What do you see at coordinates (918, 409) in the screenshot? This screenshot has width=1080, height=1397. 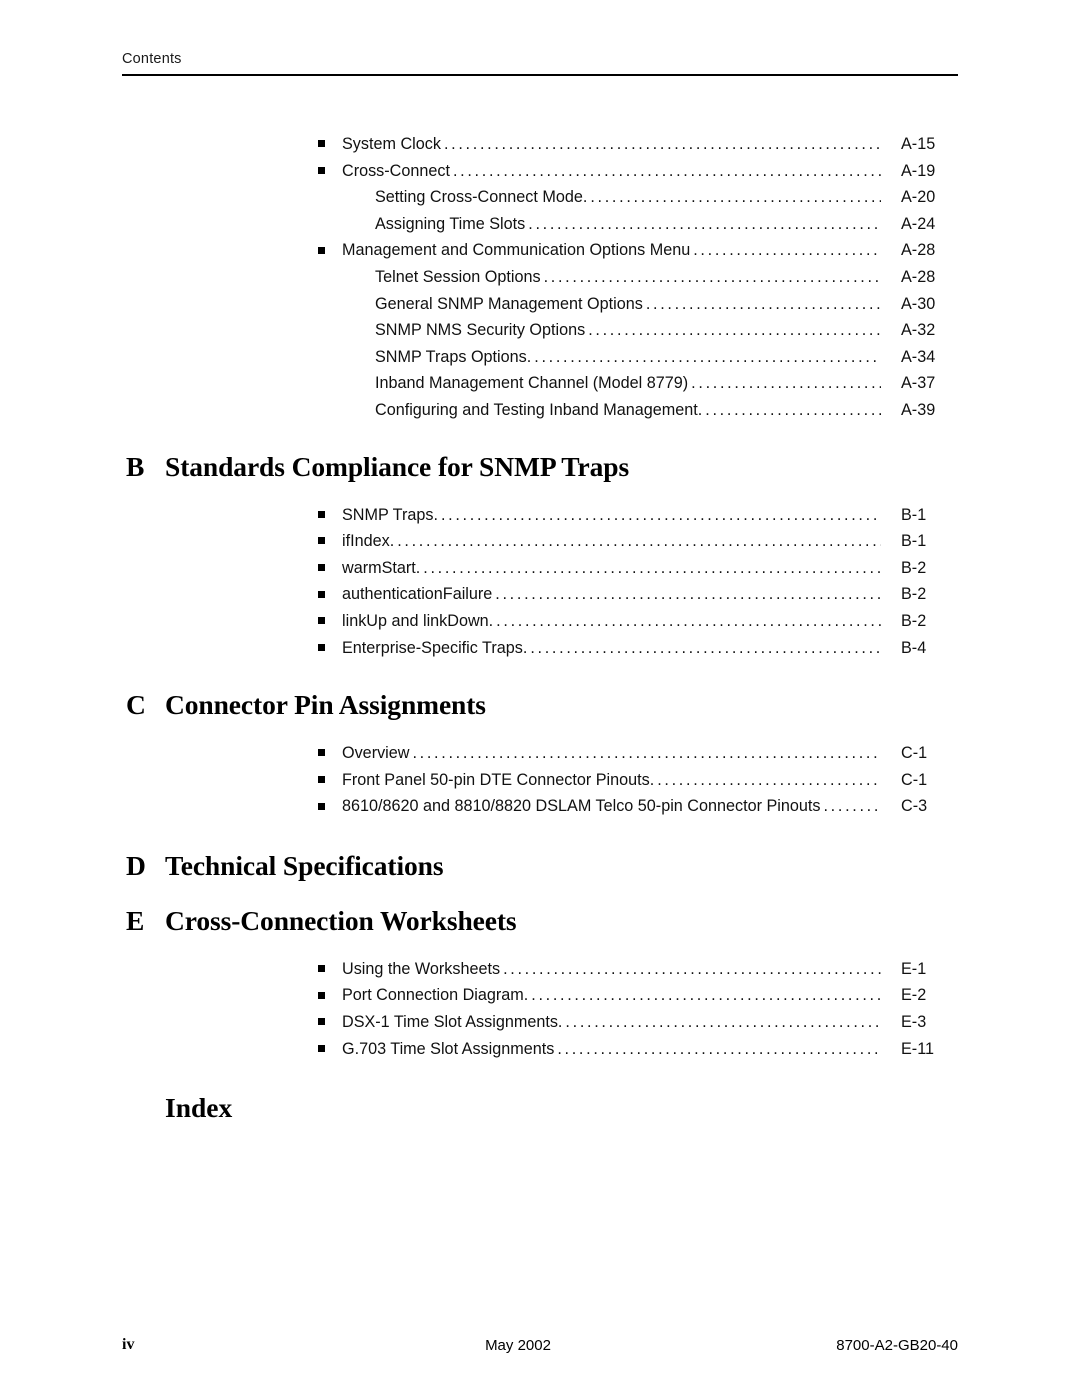 I see `toc-page-number: A-39` at bounding box center [918, 409].